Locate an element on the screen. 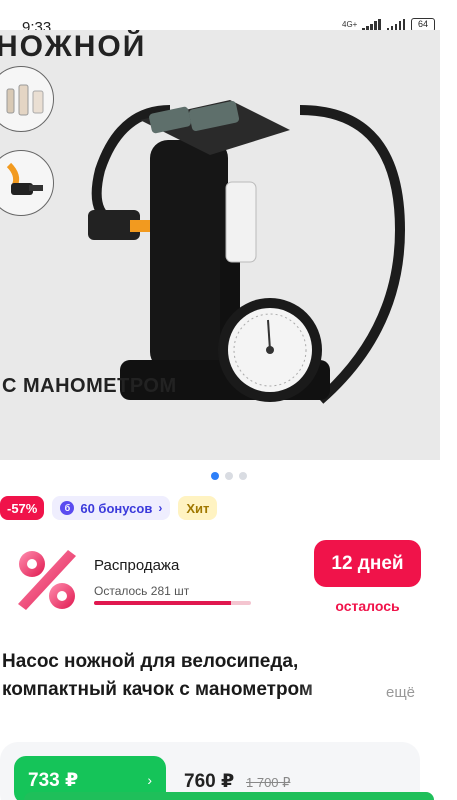  gallery-thumb-valve is located at coordinates (27, 183).